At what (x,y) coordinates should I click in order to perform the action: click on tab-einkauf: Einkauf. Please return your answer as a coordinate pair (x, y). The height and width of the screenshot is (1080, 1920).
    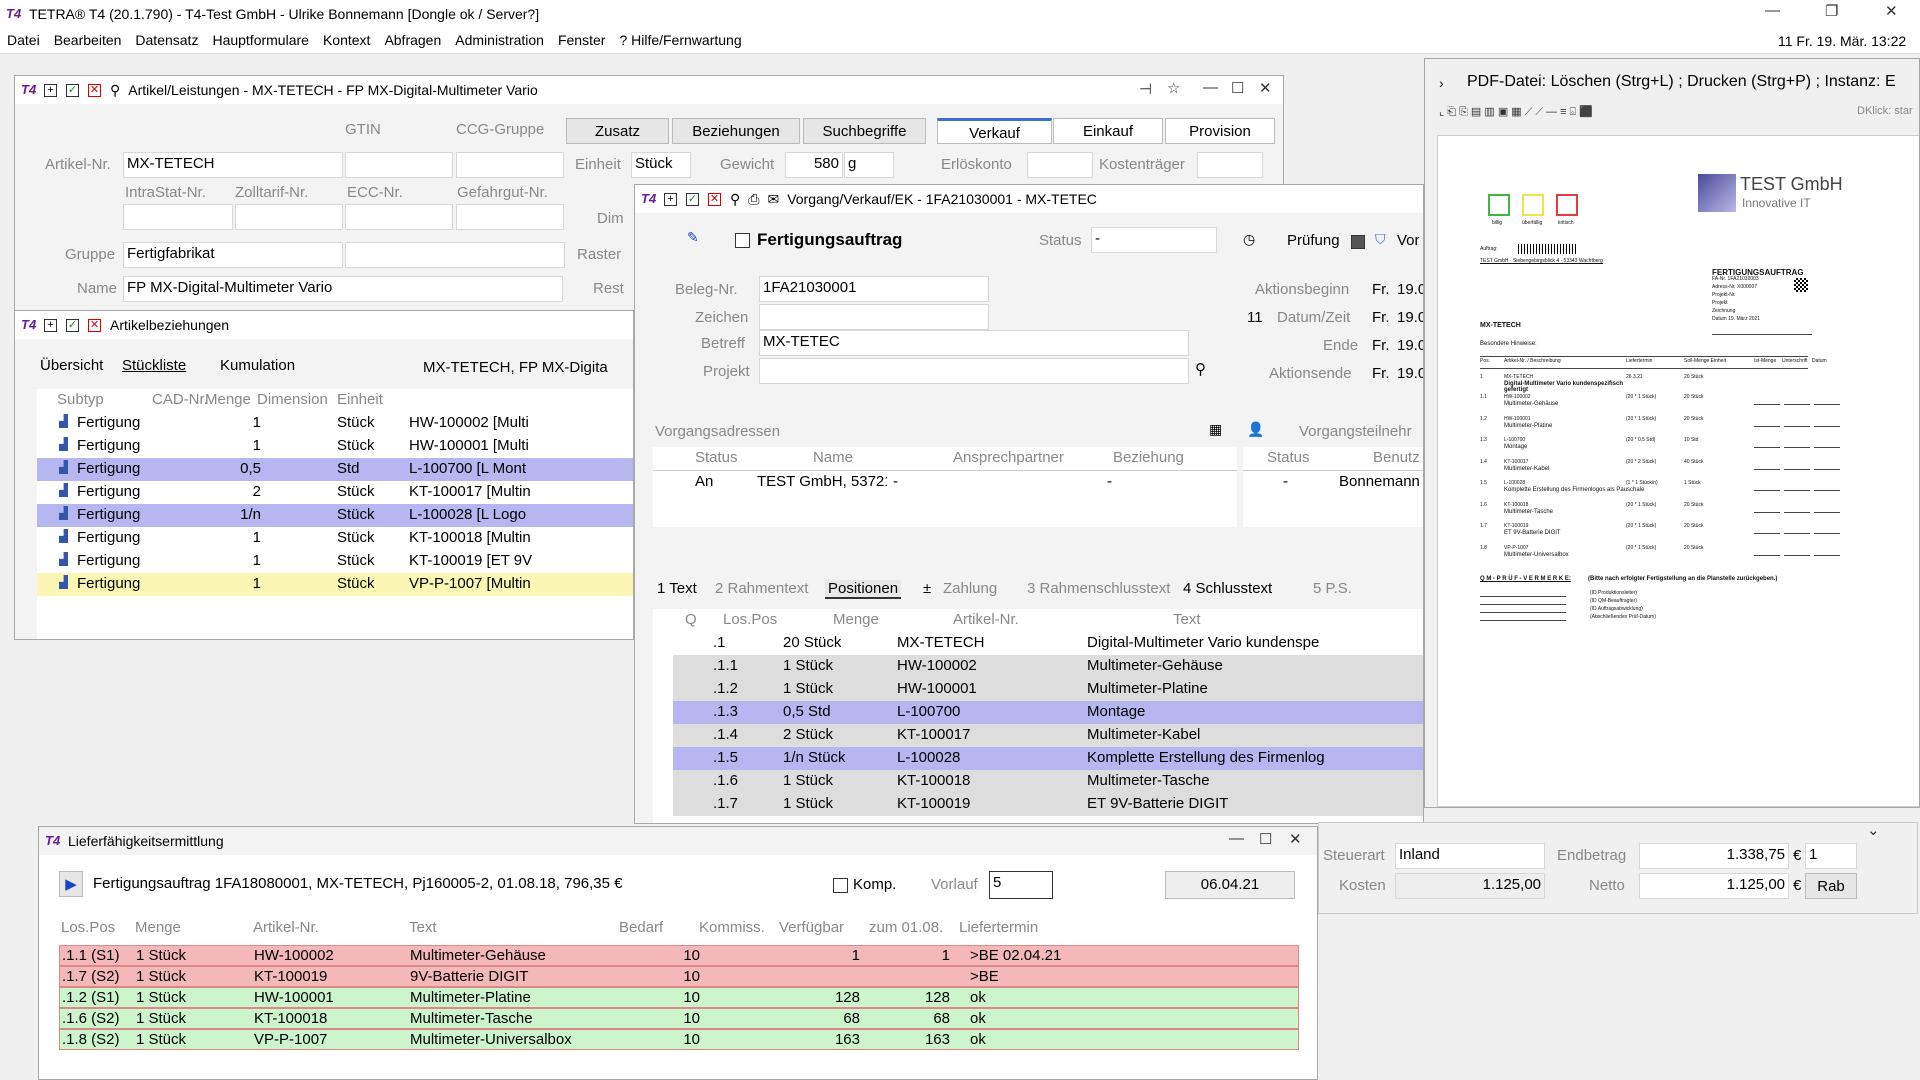
    Looking at the image, I should click on (1108, 131).